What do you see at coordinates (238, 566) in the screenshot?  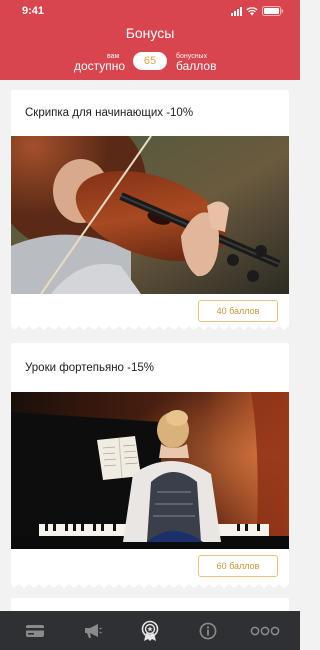 I see `redeem-button: 60 баллов` at bounding box center [238, 566].